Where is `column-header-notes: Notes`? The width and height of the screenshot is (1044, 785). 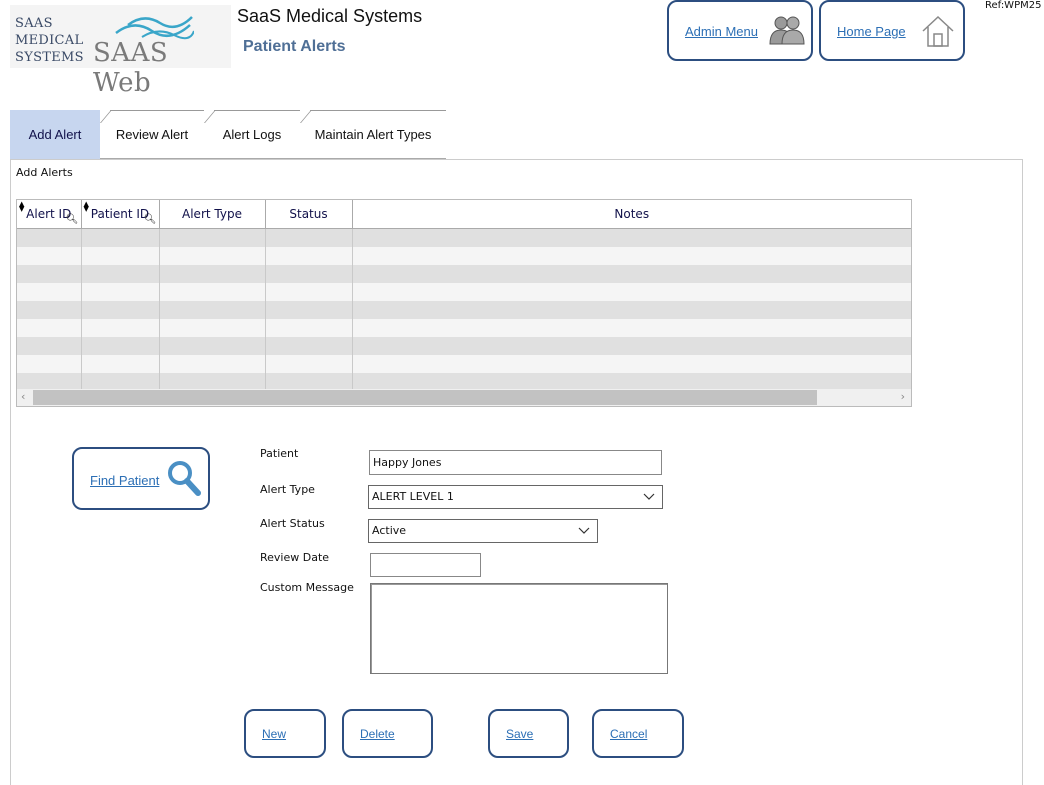 column-header-notes: Notes is located at coordinates (631, 214).